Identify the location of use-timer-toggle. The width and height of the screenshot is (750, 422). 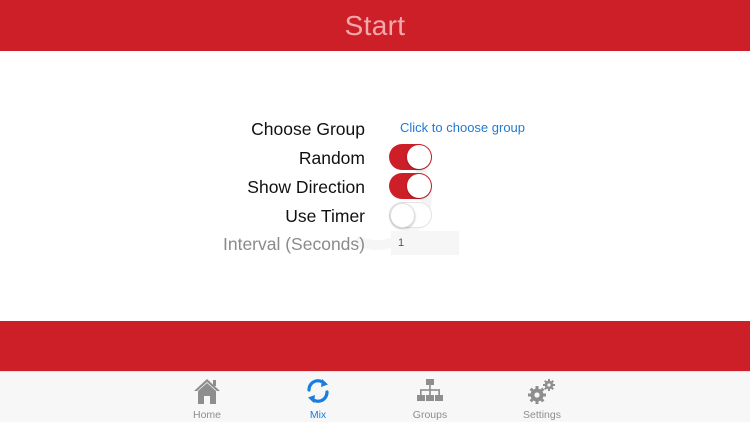
(410, 215).